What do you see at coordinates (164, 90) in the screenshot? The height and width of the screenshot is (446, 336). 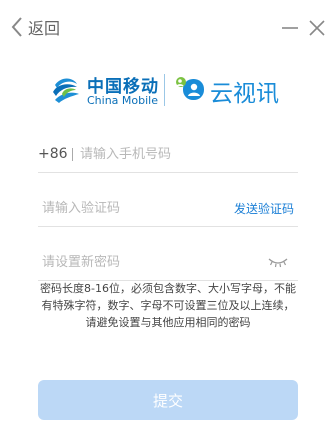 I see `brand-divider` at bounding box center [164, 90].